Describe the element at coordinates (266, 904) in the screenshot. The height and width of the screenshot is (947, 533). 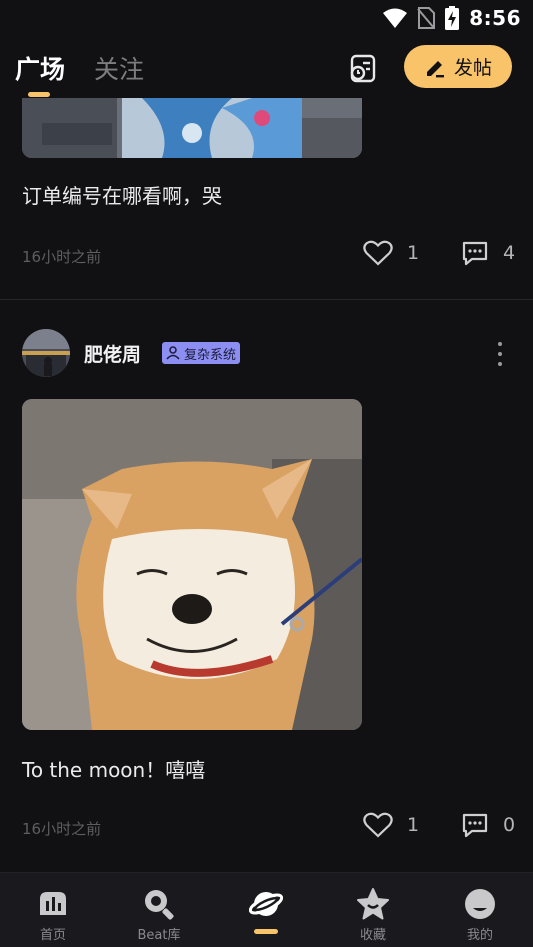
I see `planet-icon` at that location.